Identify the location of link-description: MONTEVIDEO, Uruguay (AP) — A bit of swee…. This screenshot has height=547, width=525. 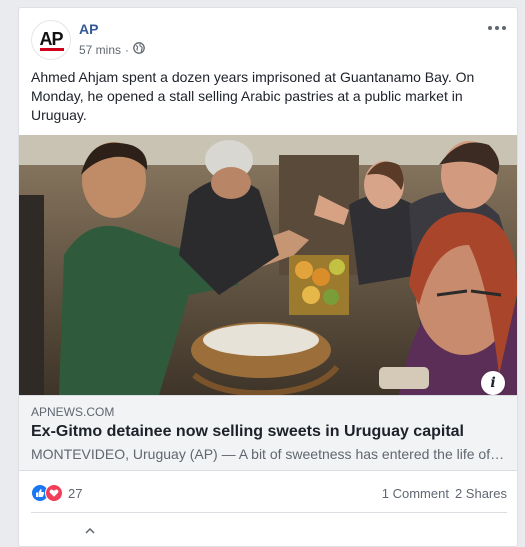
(268, 454).